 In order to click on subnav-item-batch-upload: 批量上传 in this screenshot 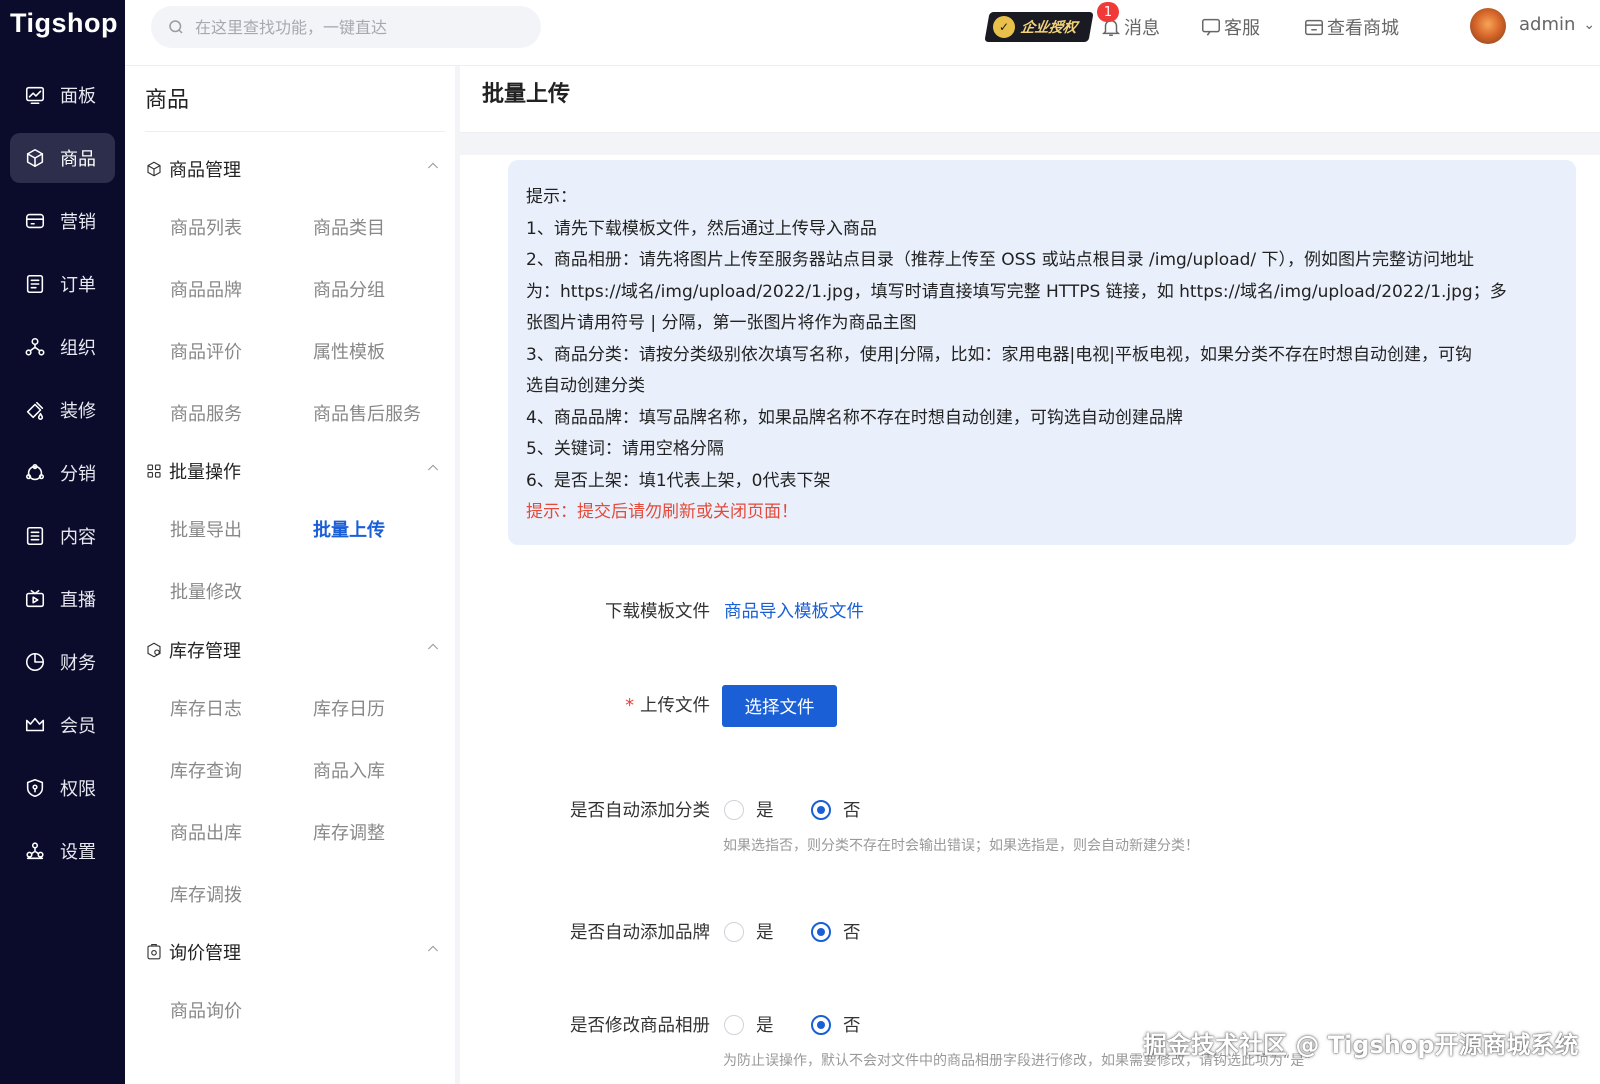, I will do `click(349, 529)`.